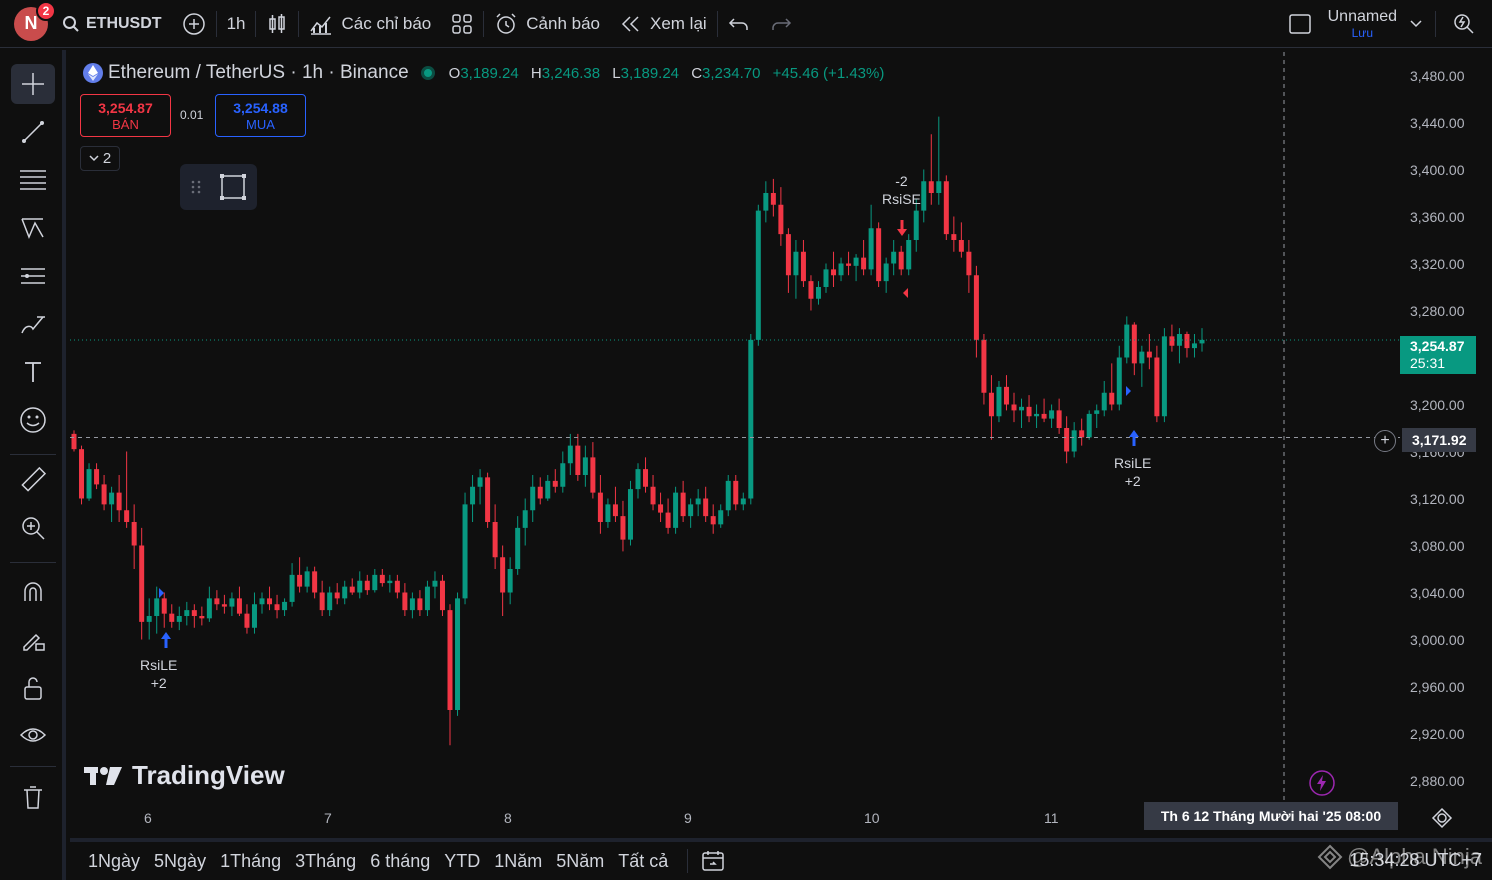 This screenshot has height=880, width=1492. What do you see at coordinates (33, 798) in the screenshot?
I see `delete-drawings-button` at bounding box center [33, 798].